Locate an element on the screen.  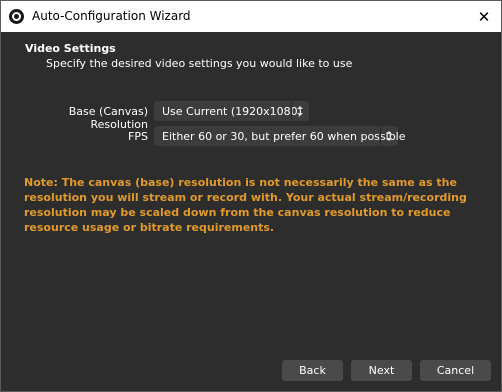
next-button: Next is located at coordinates (381, 370).